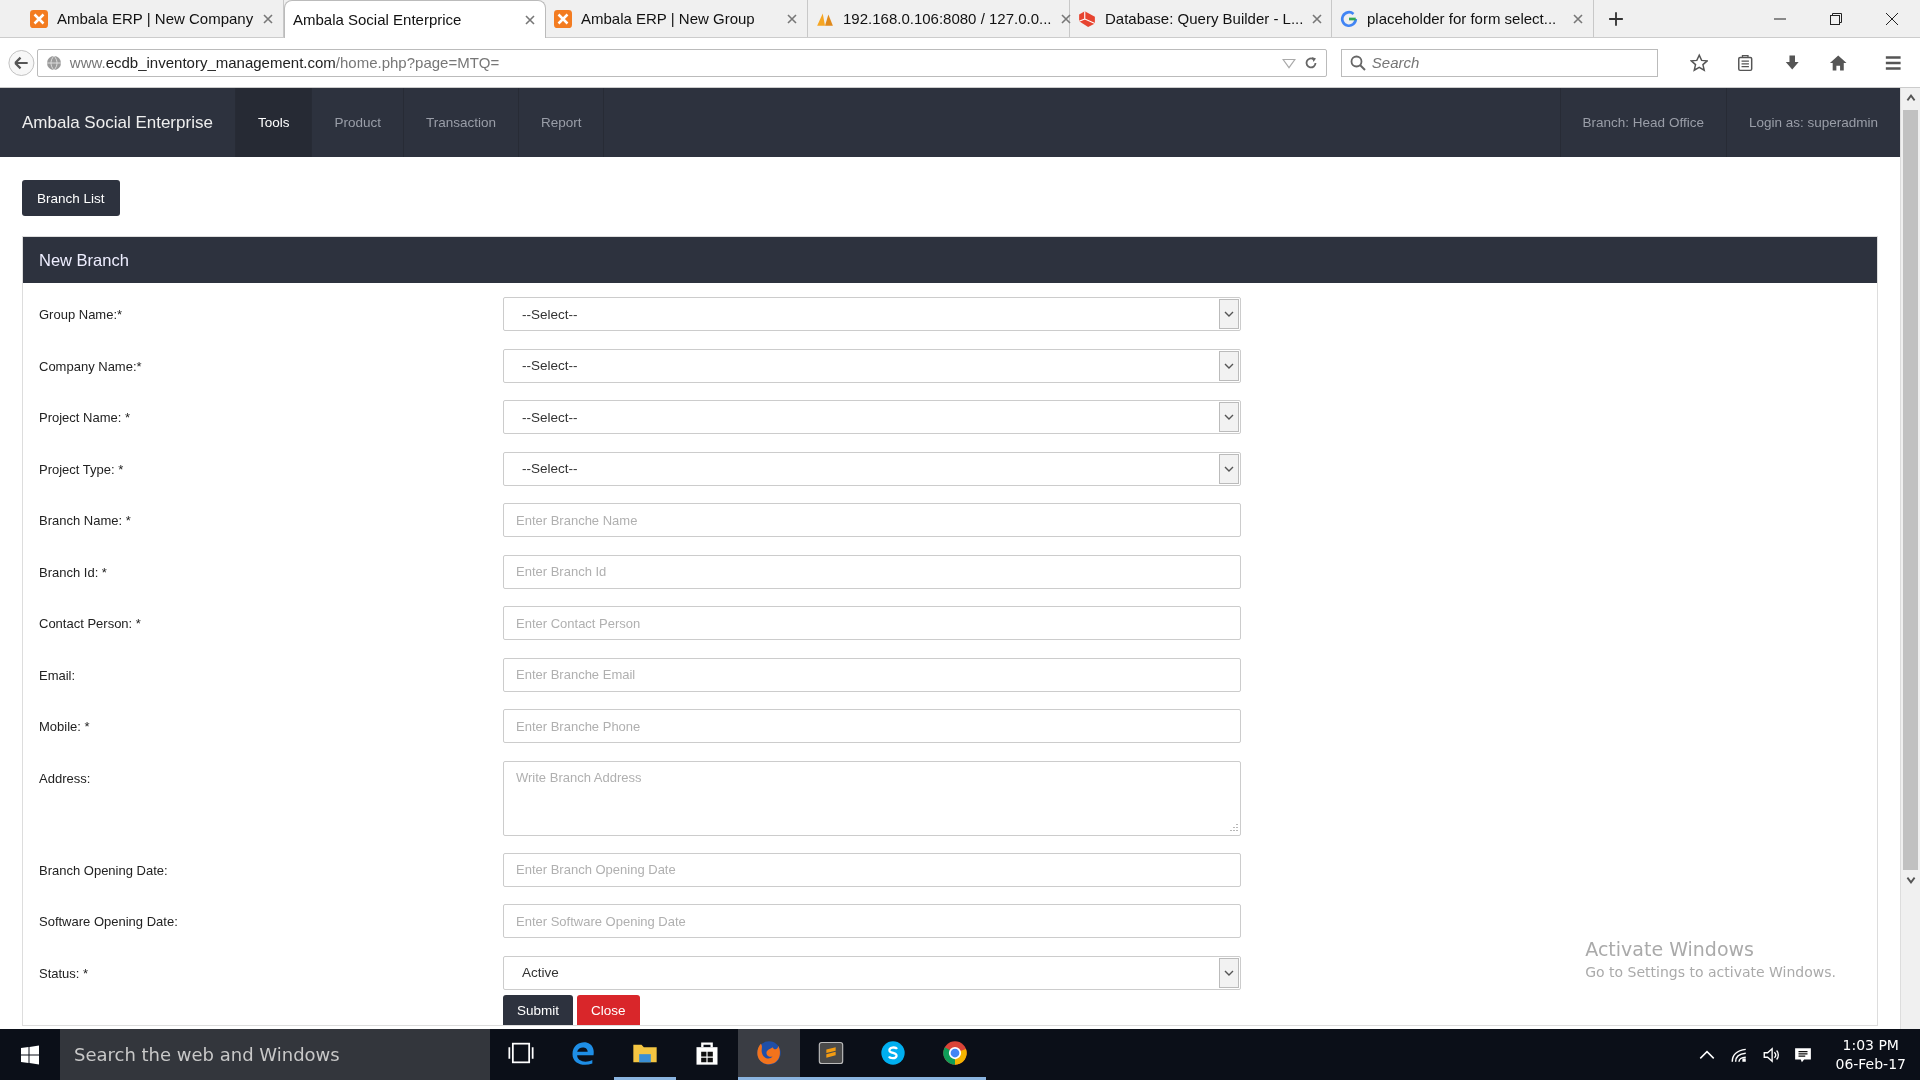  What do you see at coordinates (668, 18) in the screenshot?
I see `tab-title: Ambala ERP | New Group` at bounding box center [668, 18].